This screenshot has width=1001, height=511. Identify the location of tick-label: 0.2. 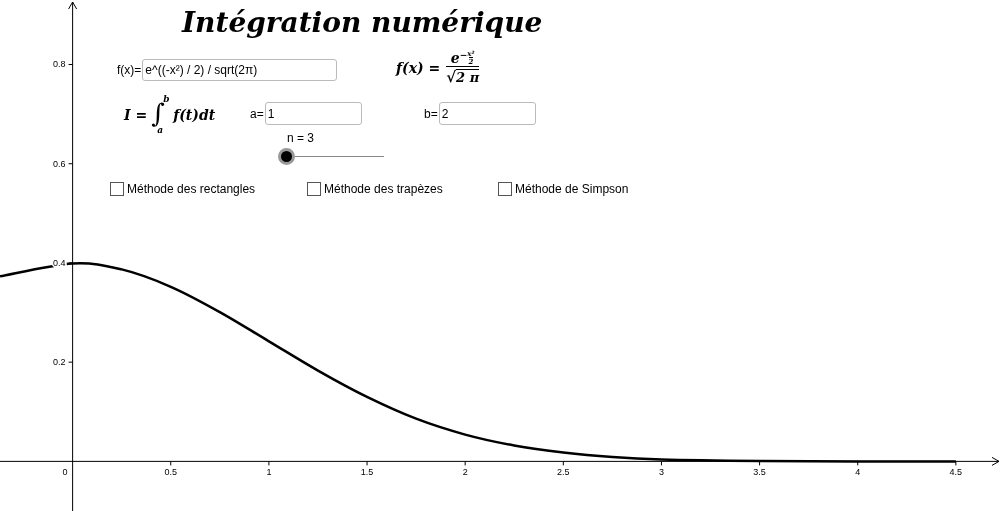
(59, 362).